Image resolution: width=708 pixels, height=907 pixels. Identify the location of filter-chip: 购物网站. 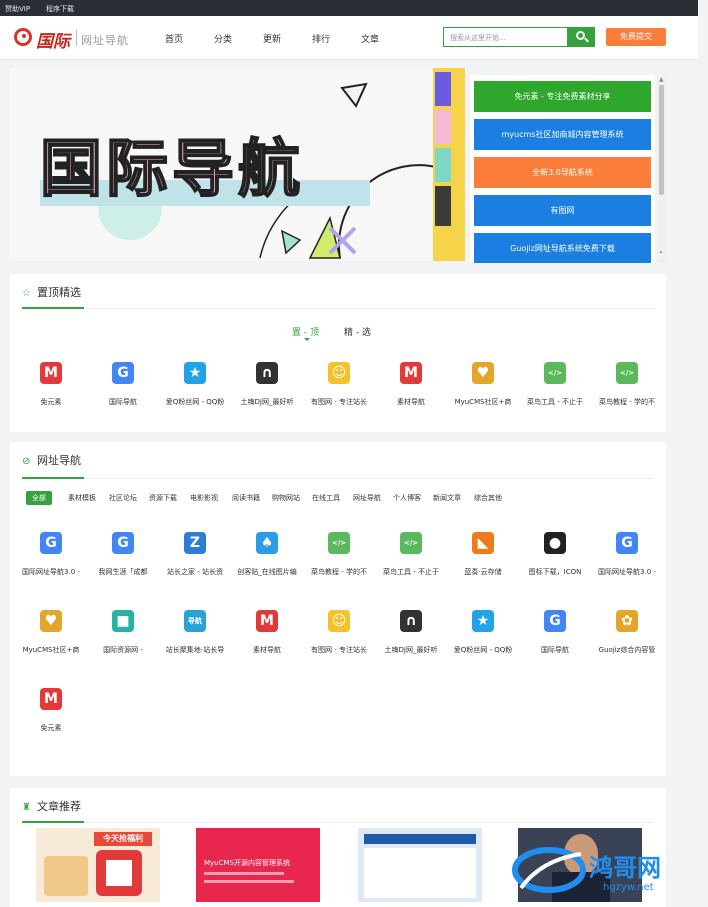
(286, 498).